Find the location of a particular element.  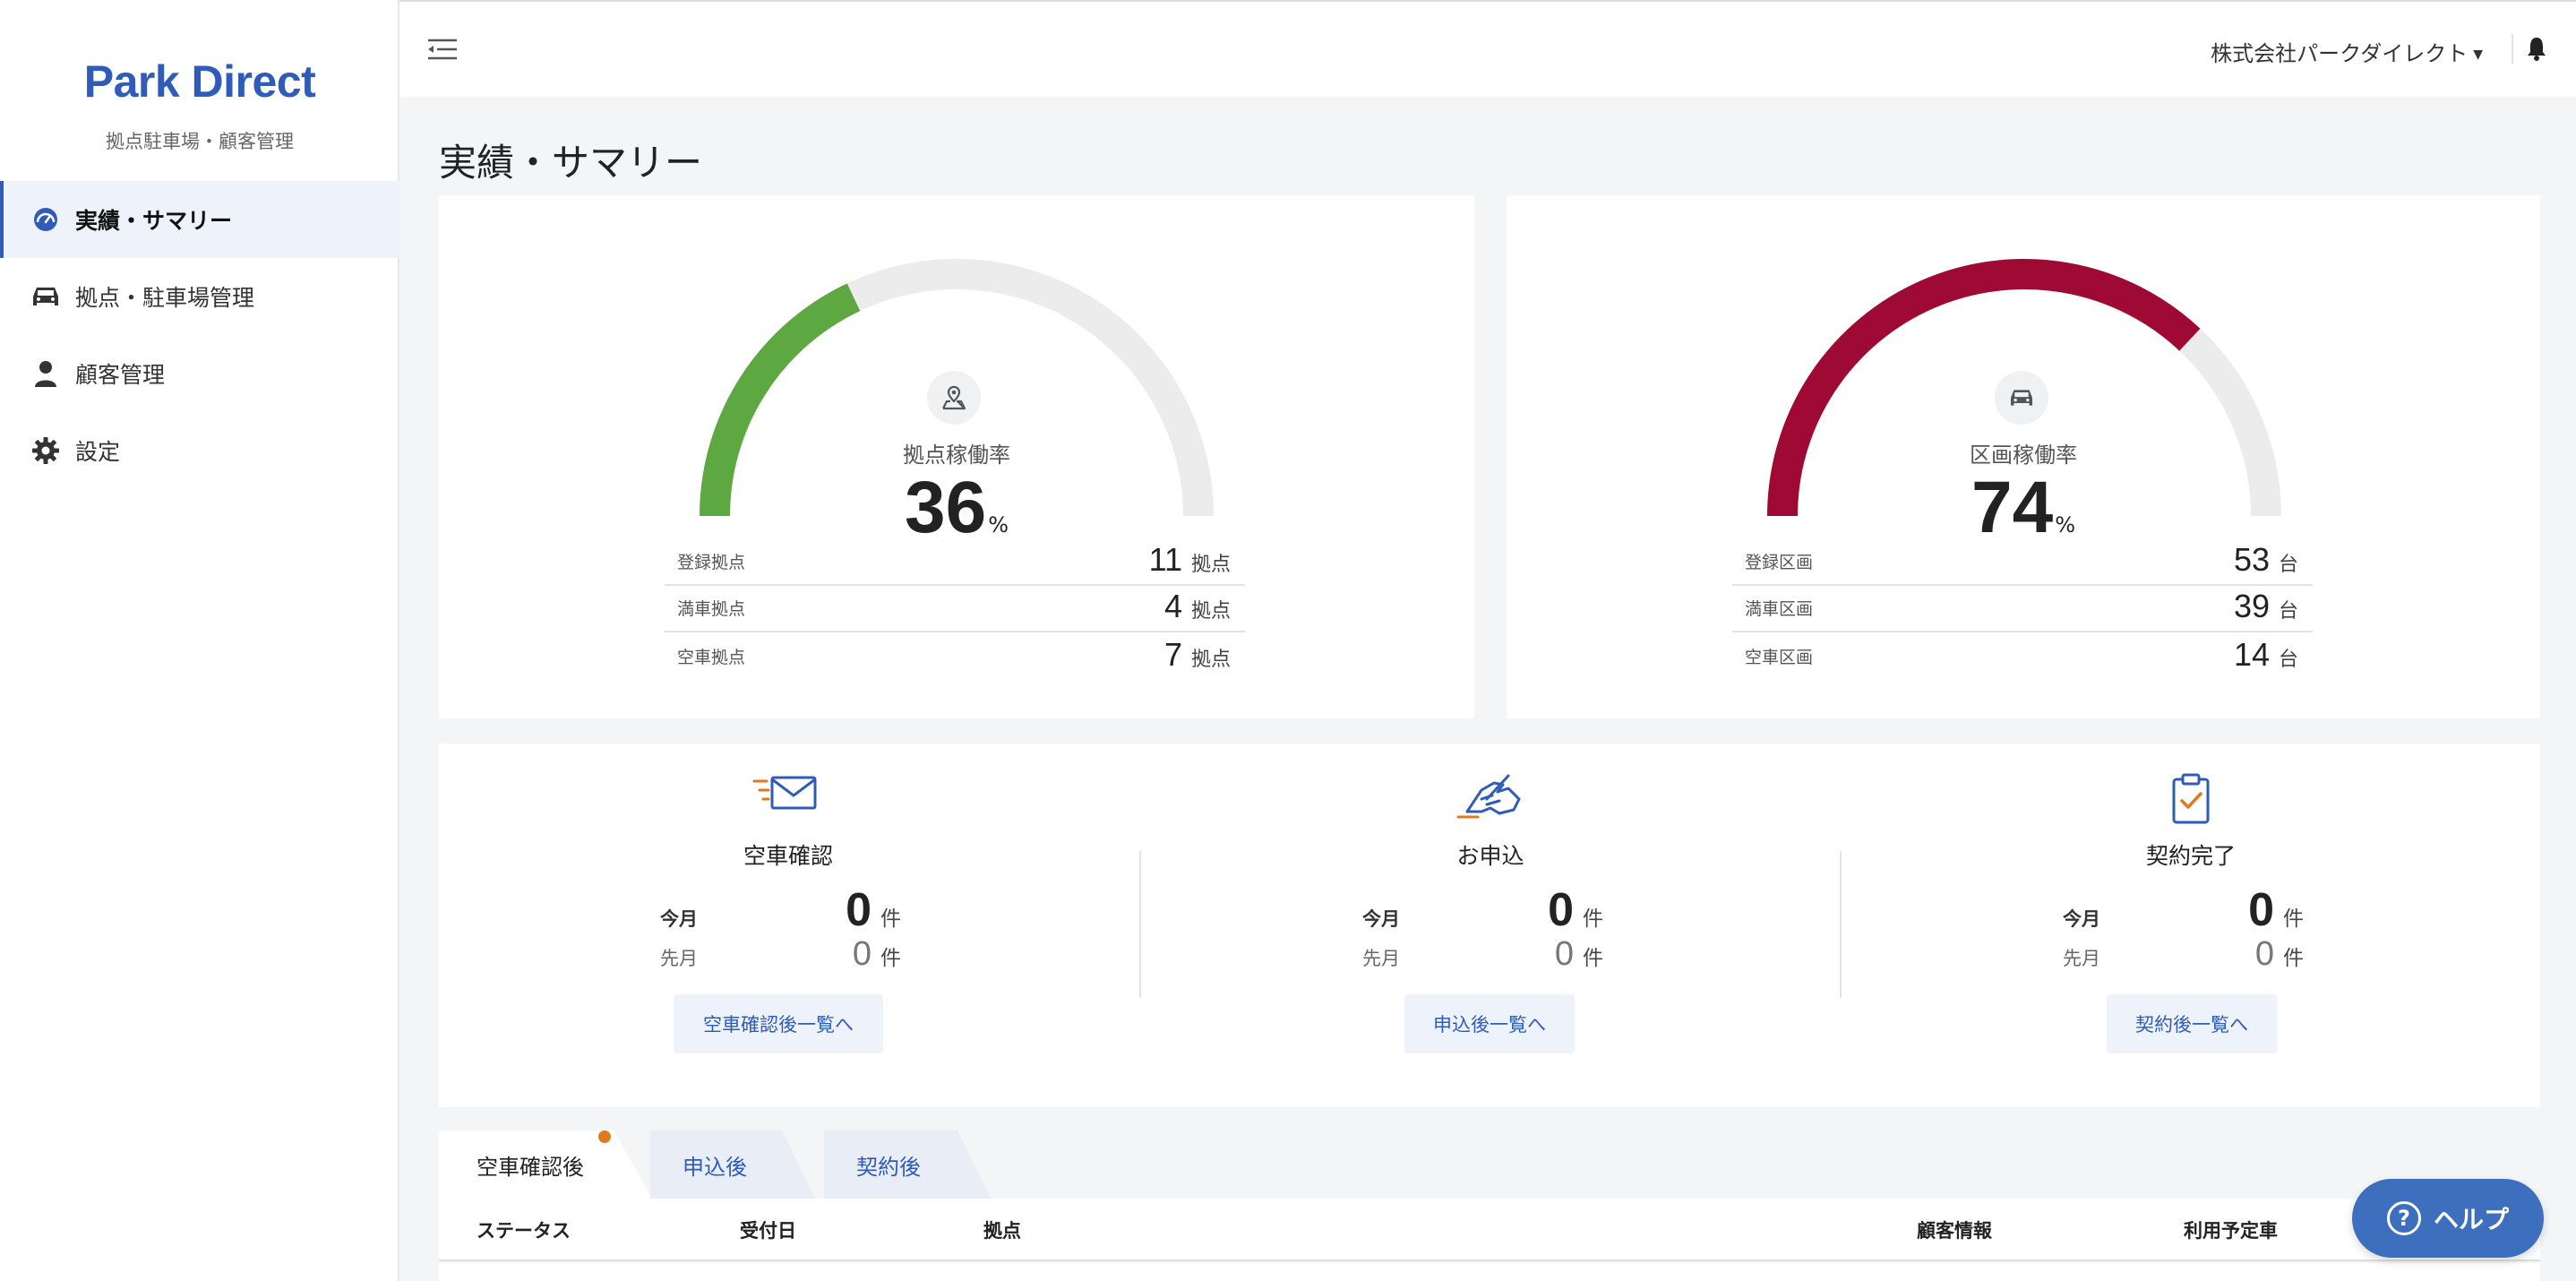

company-dropdown: 株式会社パークダイレクト ▼ is located at coordinates (2347, 51).